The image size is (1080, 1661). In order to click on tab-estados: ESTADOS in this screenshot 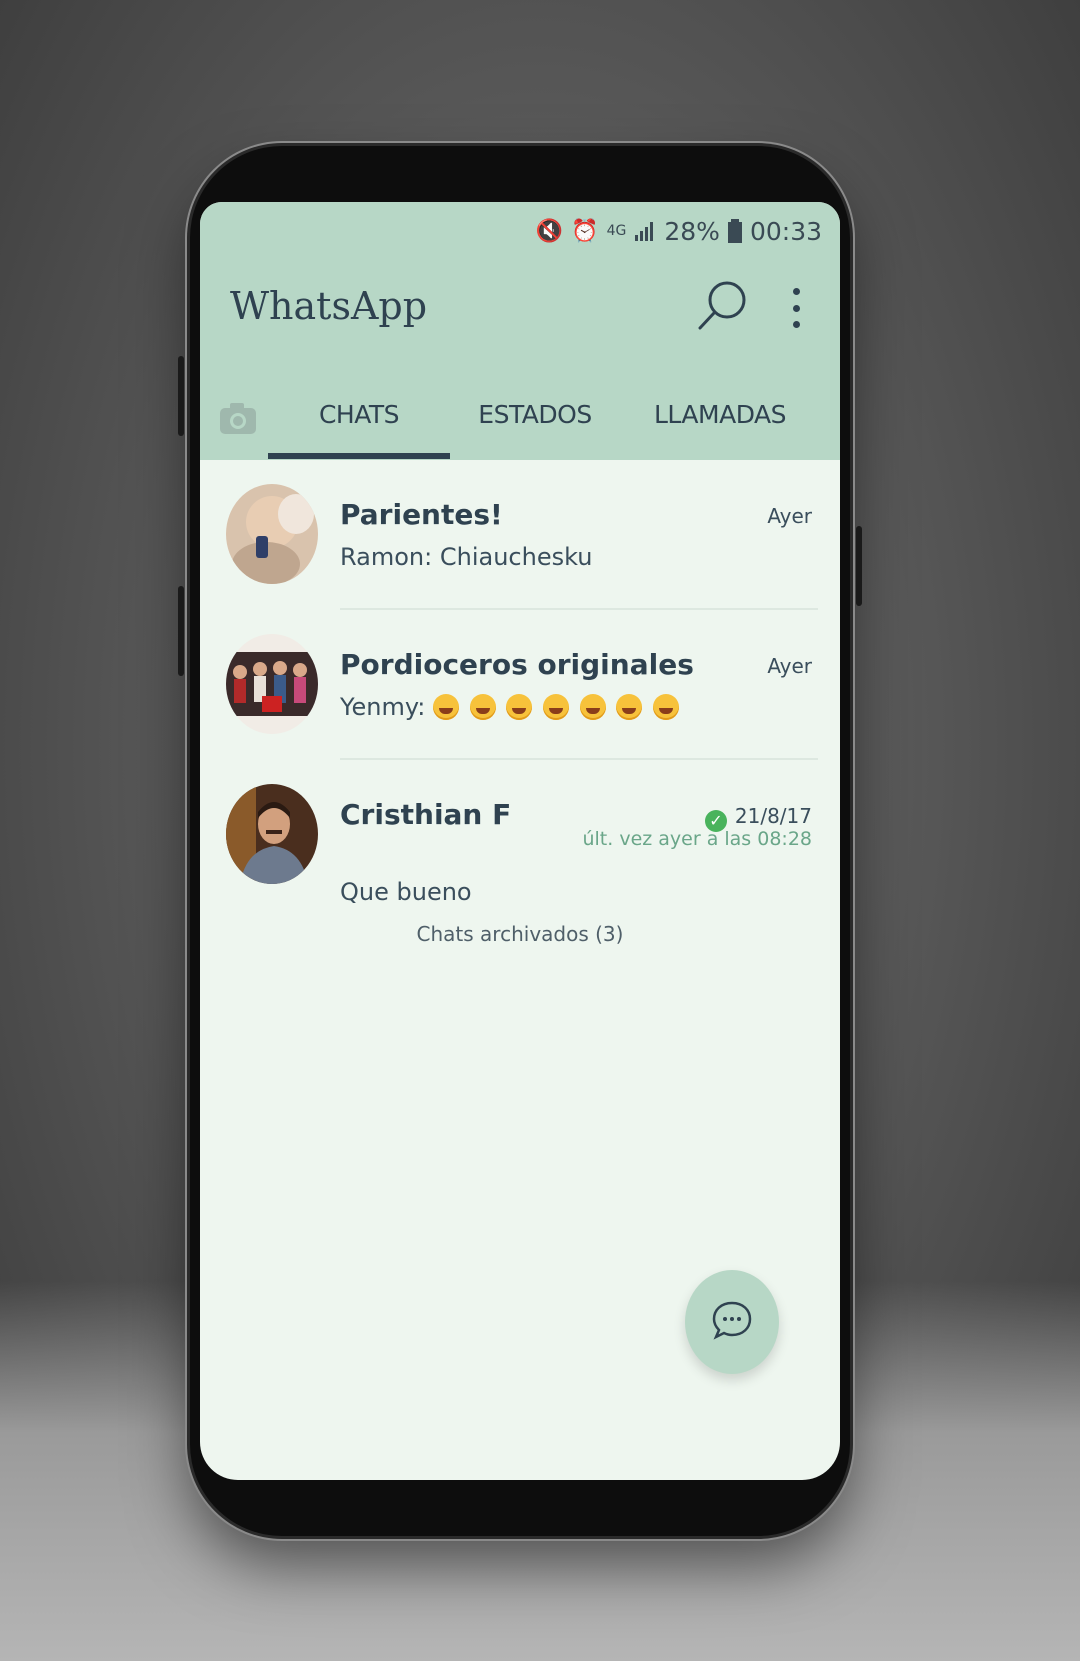, I will do `click(535, 420)`.